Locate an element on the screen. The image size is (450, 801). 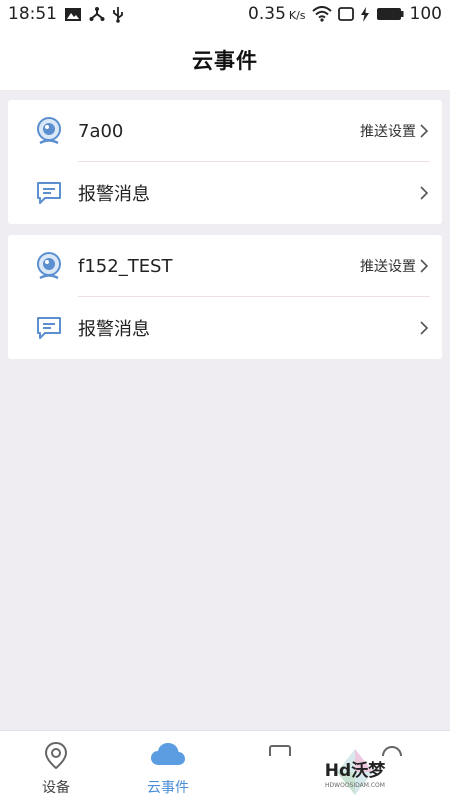
device-row: f152_TEST 推送设置 is located at coordinates (225, 266).